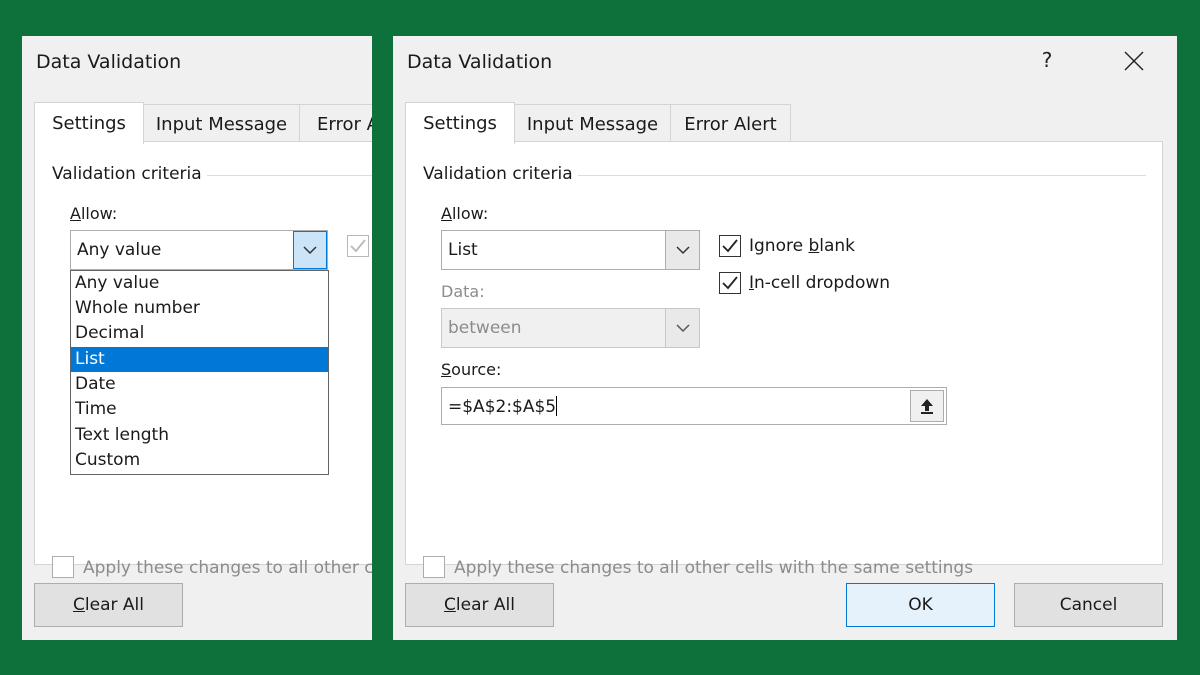  What do you see at coordinates (802, 246) in the screenshot?
I see `ignore-blank-label: Ignore blank` at bounding box center [802, 246].